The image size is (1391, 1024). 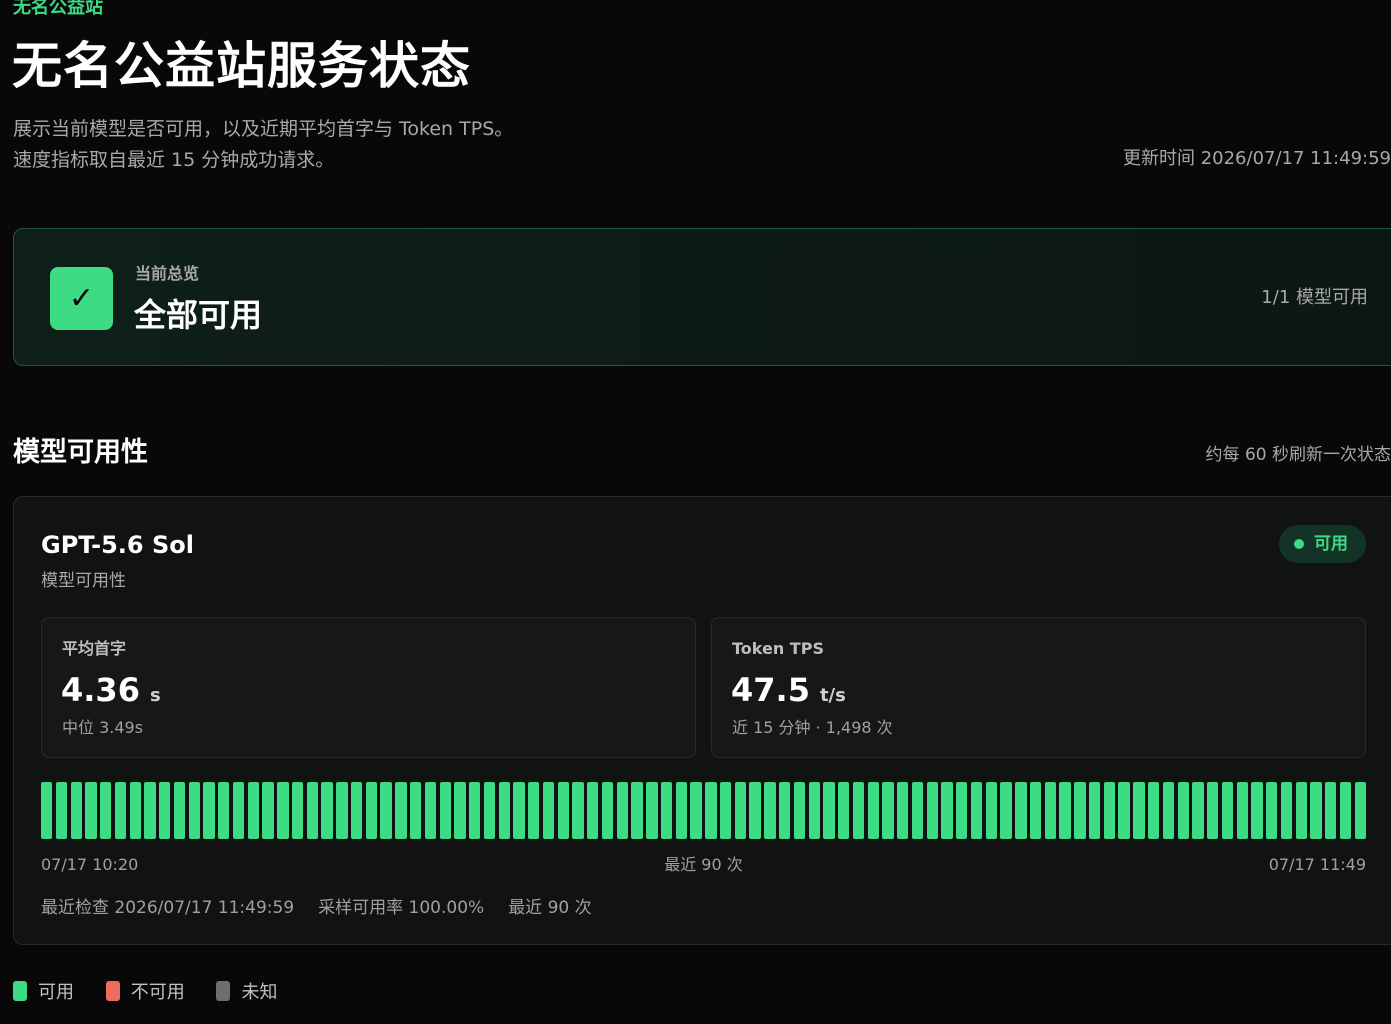 I want to click on refresh-note: 约每 60 秒刷新一次状态, so click(x=1298, y=455).